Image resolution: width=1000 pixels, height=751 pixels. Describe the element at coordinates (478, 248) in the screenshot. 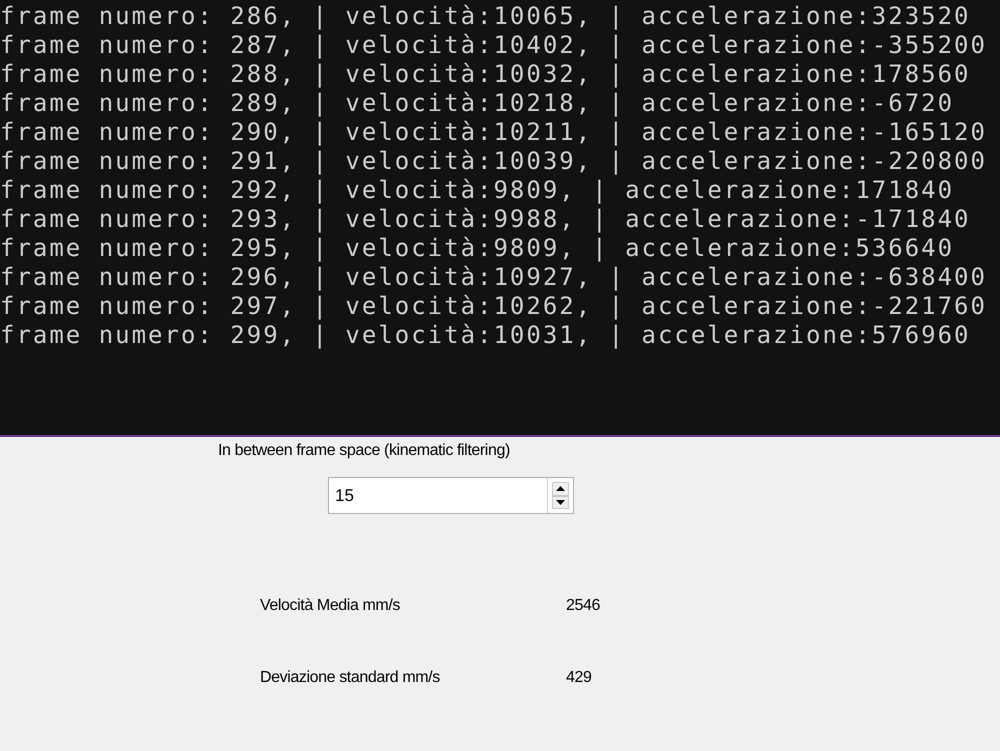

I see `console-line: frame numero: 295, | velocità:9809, | accelerazione:536640` at that location.